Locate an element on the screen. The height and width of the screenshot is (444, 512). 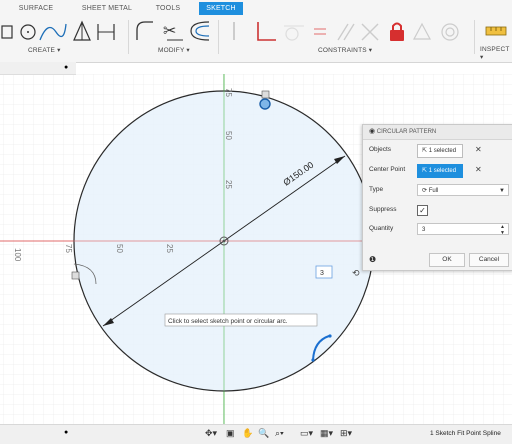
zoom-icon: 🔍 is located at coordinates (263, 433).